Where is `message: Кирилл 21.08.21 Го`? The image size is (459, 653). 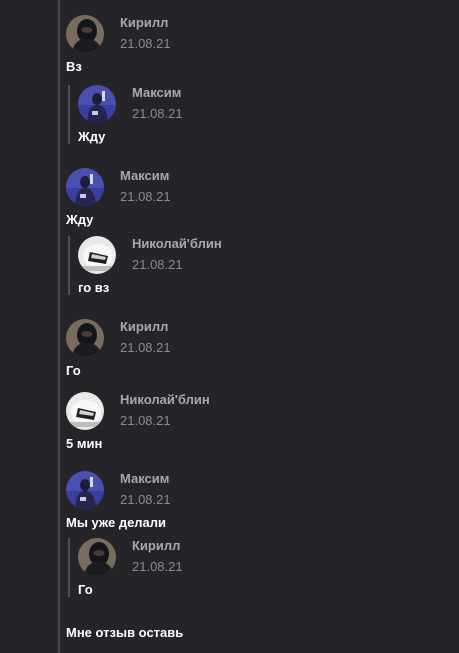 message: Кирилл 21.08.21 Го is located at coordinates (118, 348).